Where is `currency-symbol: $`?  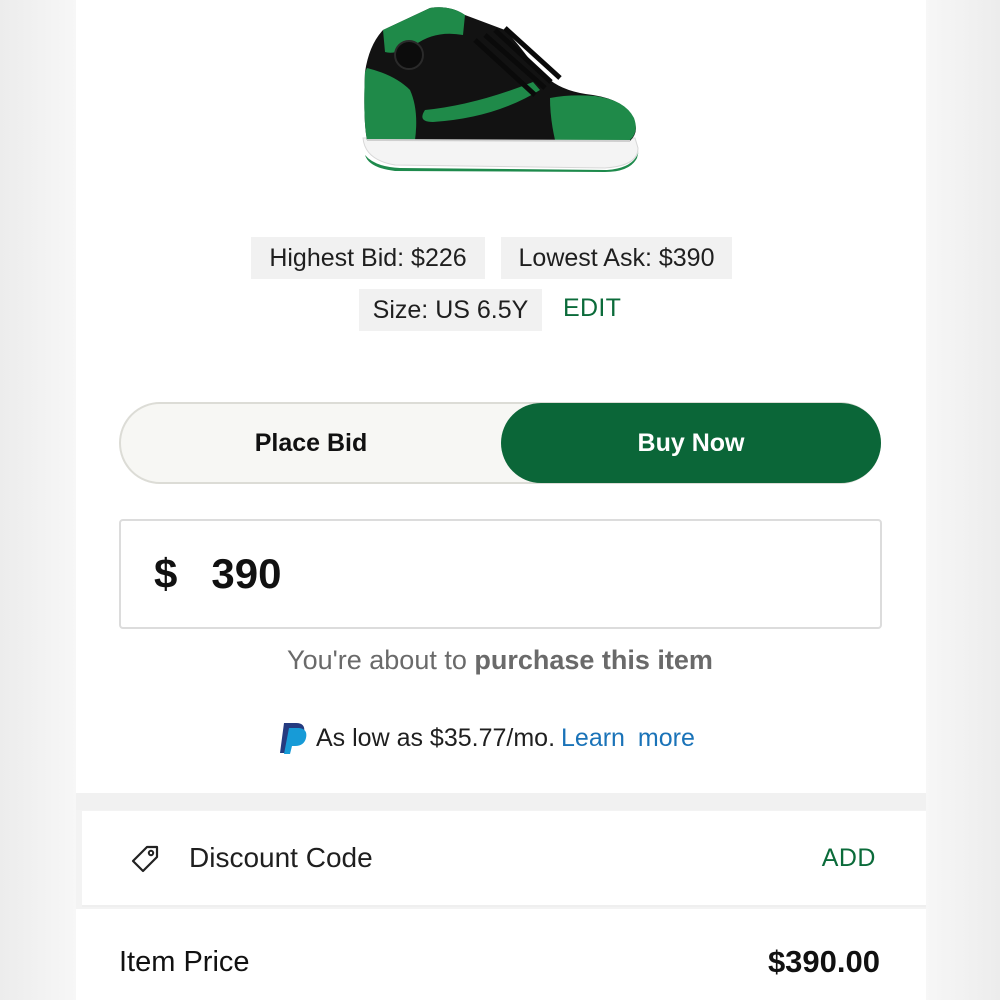 currency-symbol: $ is located at coordinates (166, 573).